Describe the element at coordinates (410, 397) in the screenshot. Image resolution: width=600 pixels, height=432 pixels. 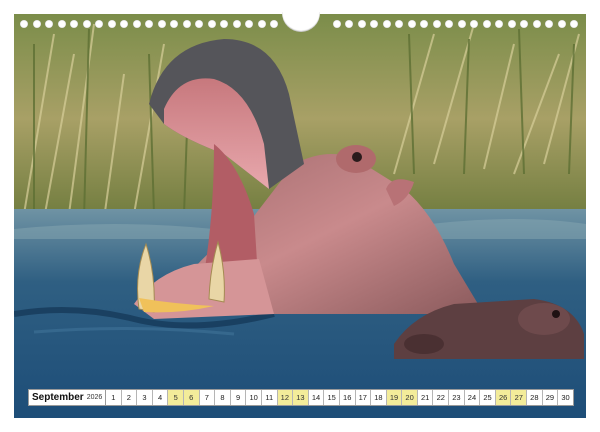
I see `calendar-day: 20` at that location.